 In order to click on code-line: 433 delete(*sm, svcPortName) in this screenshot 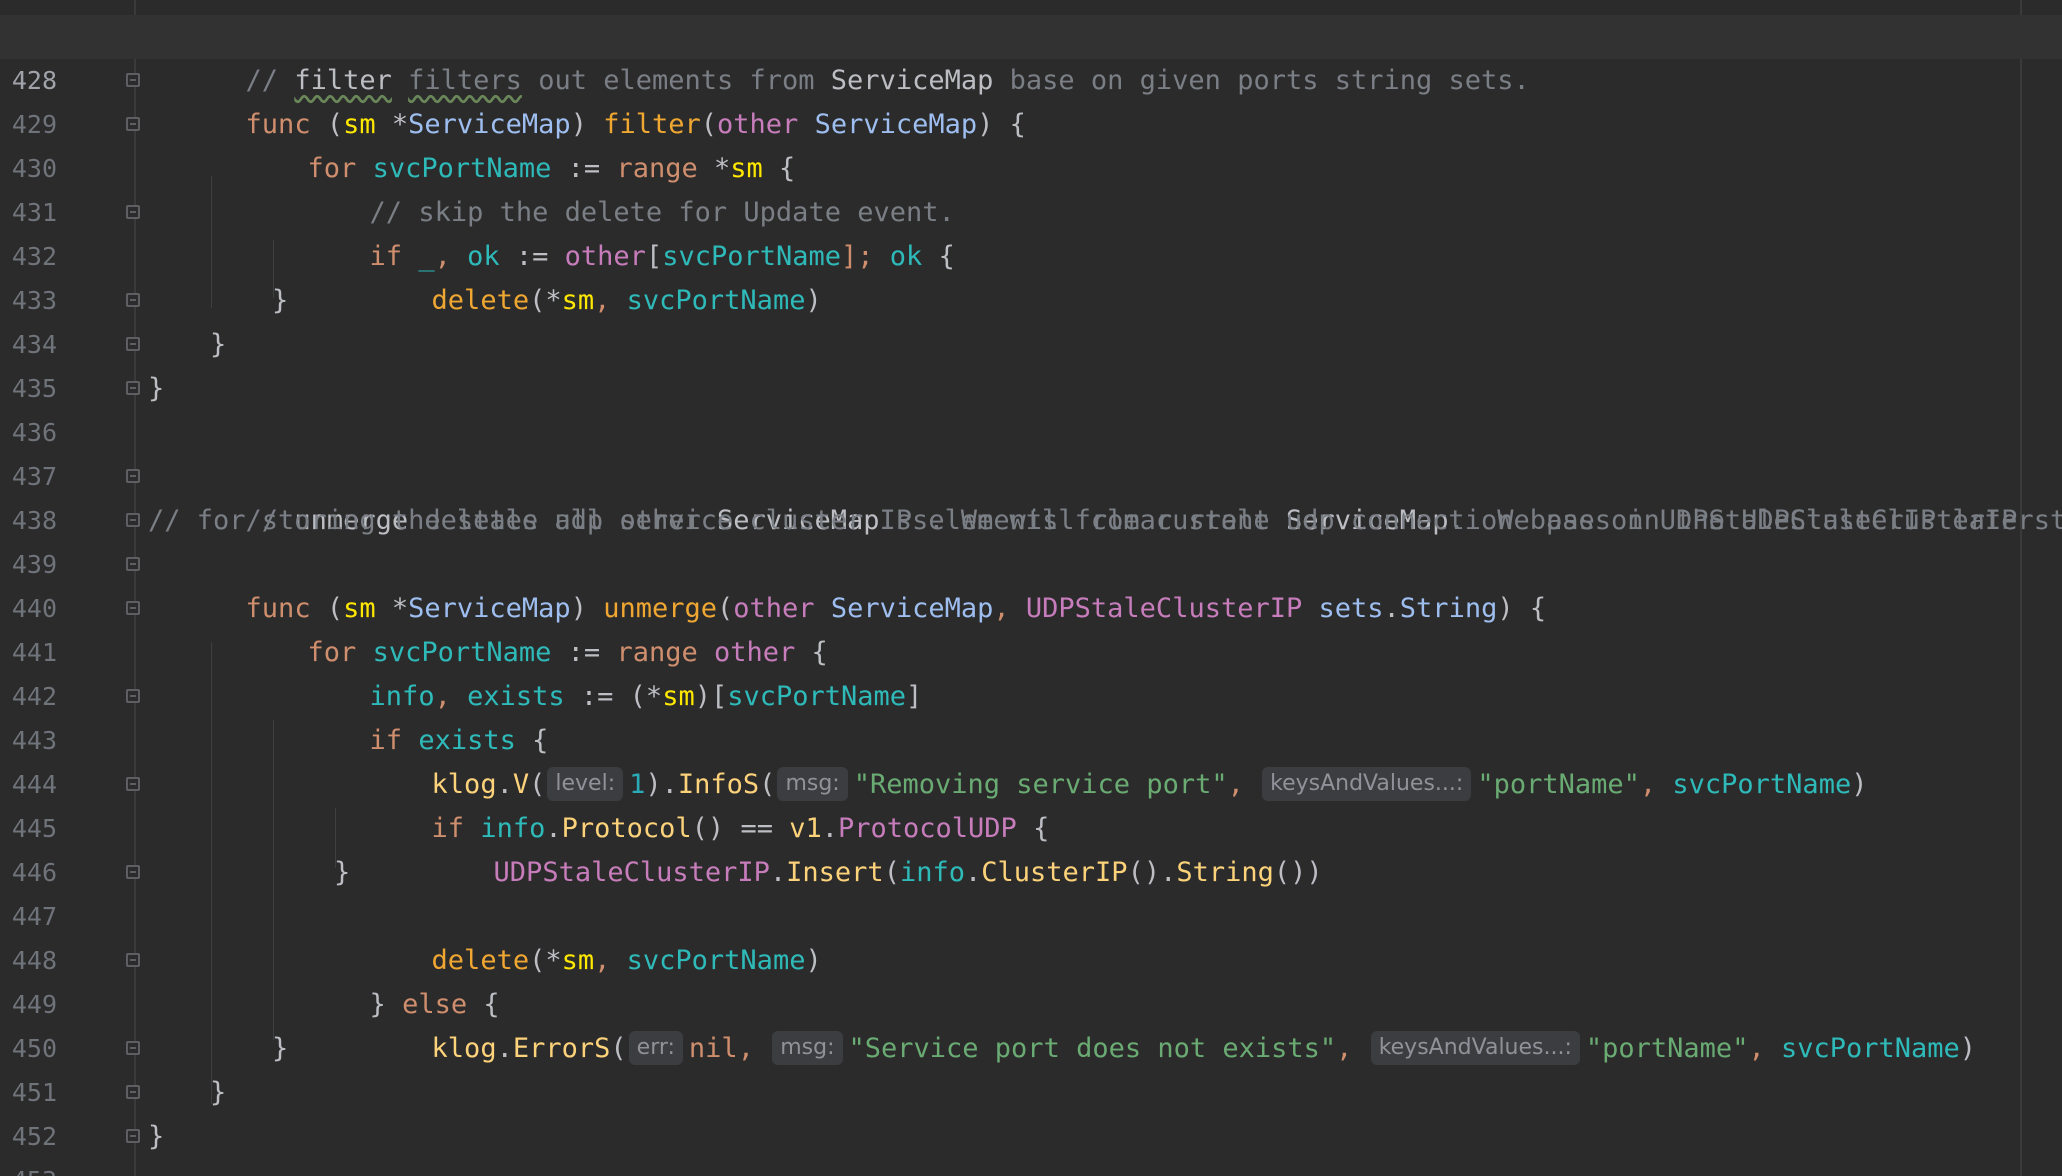, I will do `click(1031, 275)`.